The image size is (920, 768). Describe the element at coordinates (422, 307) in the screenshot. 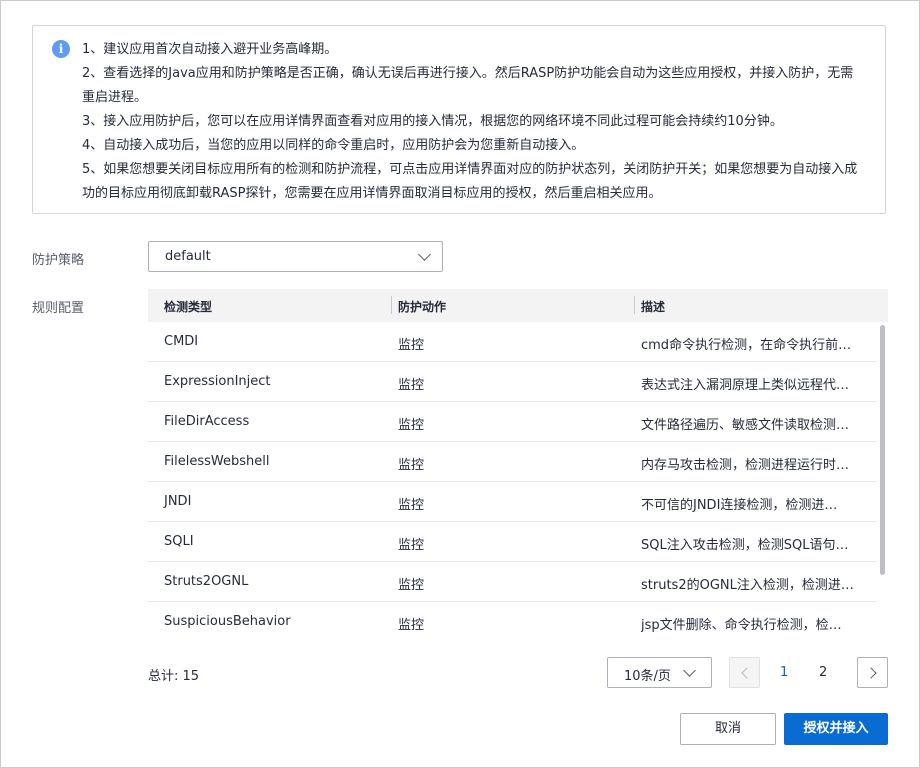

I see `column-header-action: 防护动作` at that location.